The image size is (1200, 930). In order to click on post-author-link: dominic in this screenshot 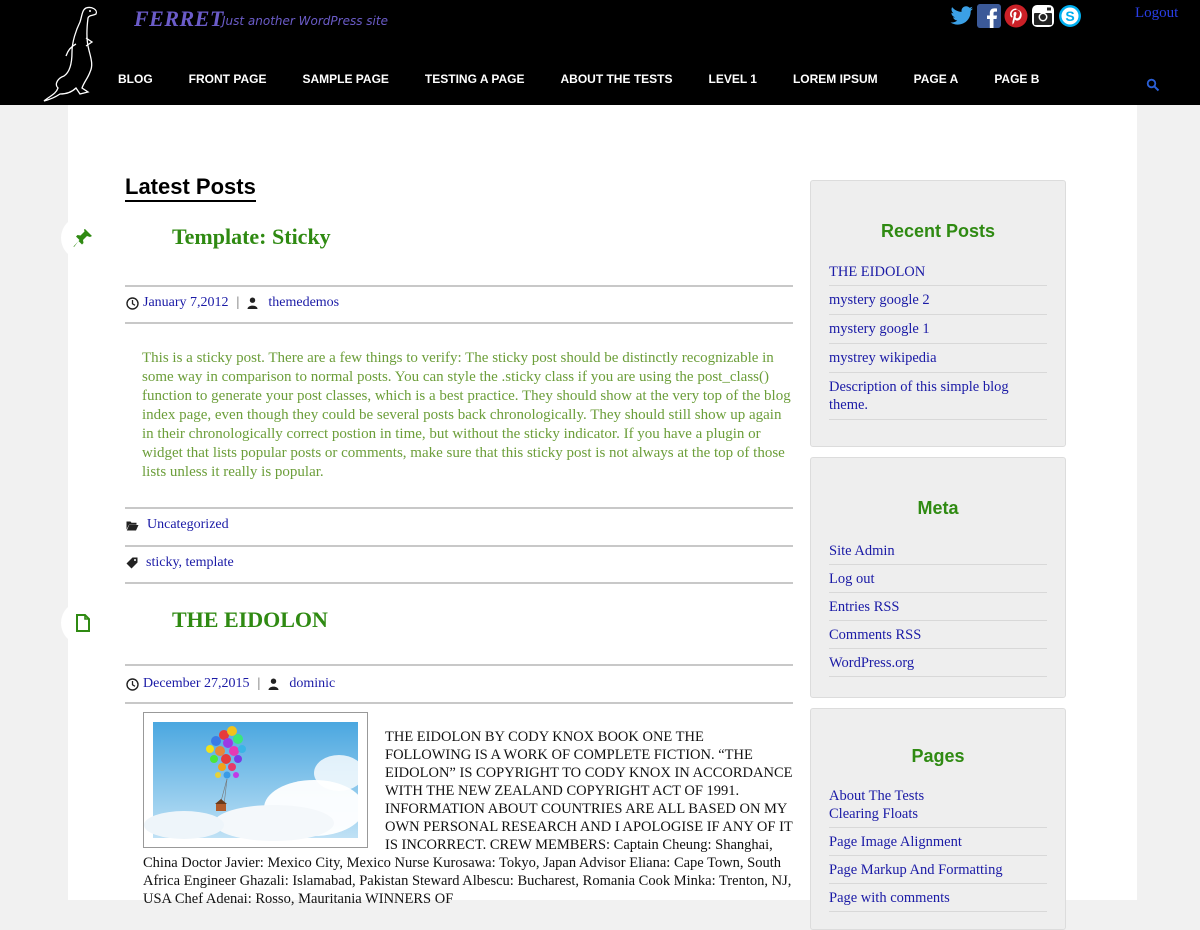, I will do `click(312, 684)`.